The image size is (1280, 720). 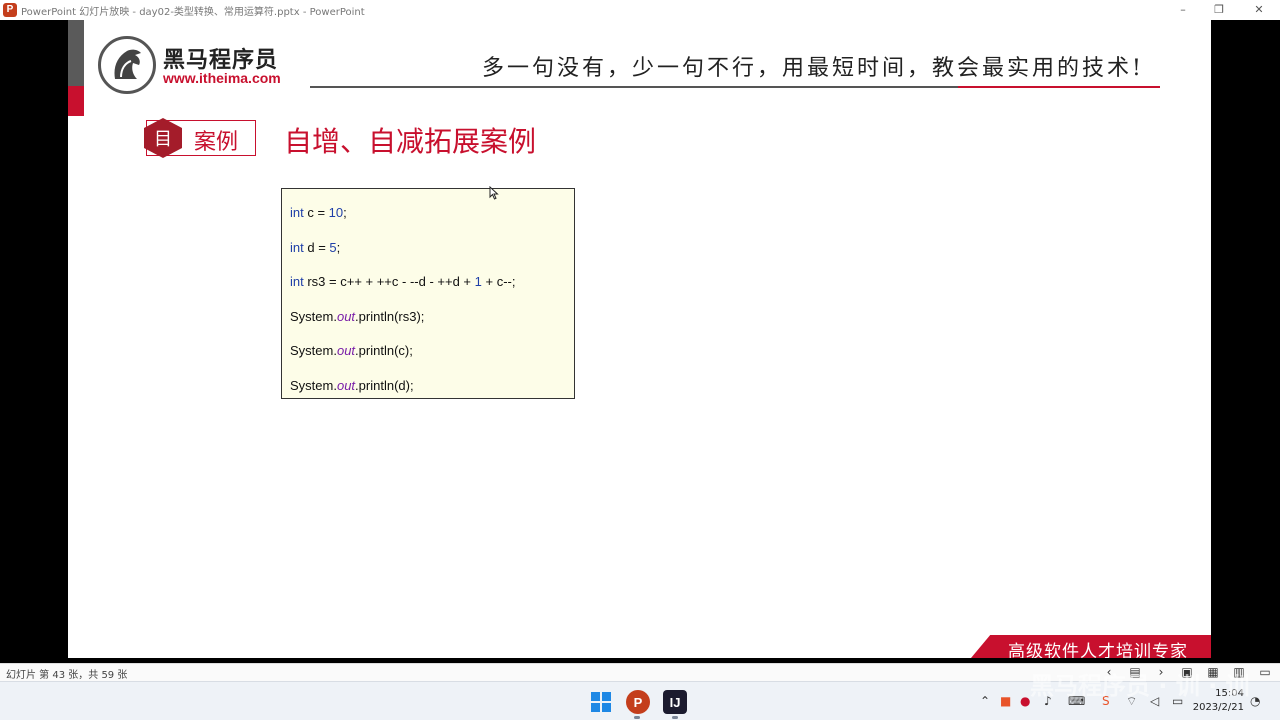 What do you see at coordinates (675, 702) in the screenshot?
I see `intellij-taskbar-icon: IJ` at bounding box center [675, 702].